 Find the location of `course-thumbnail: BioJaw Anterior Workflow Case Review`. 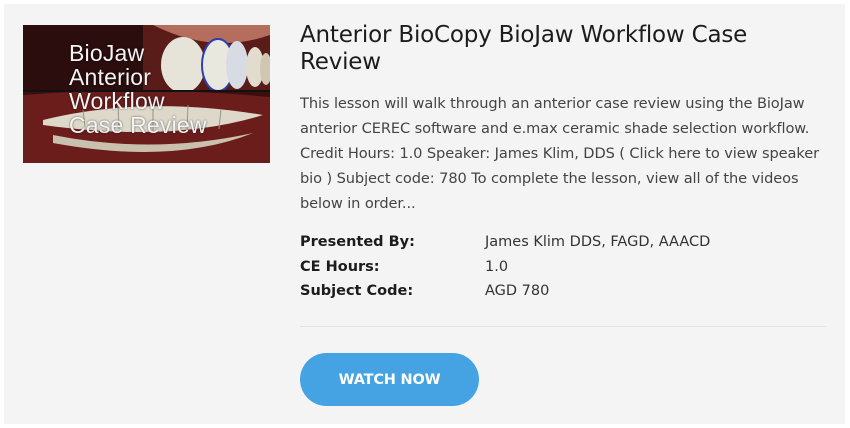

course-thumbnail: BioJaw Anterior Workflow Case Review is located at coordinates (146, 94).